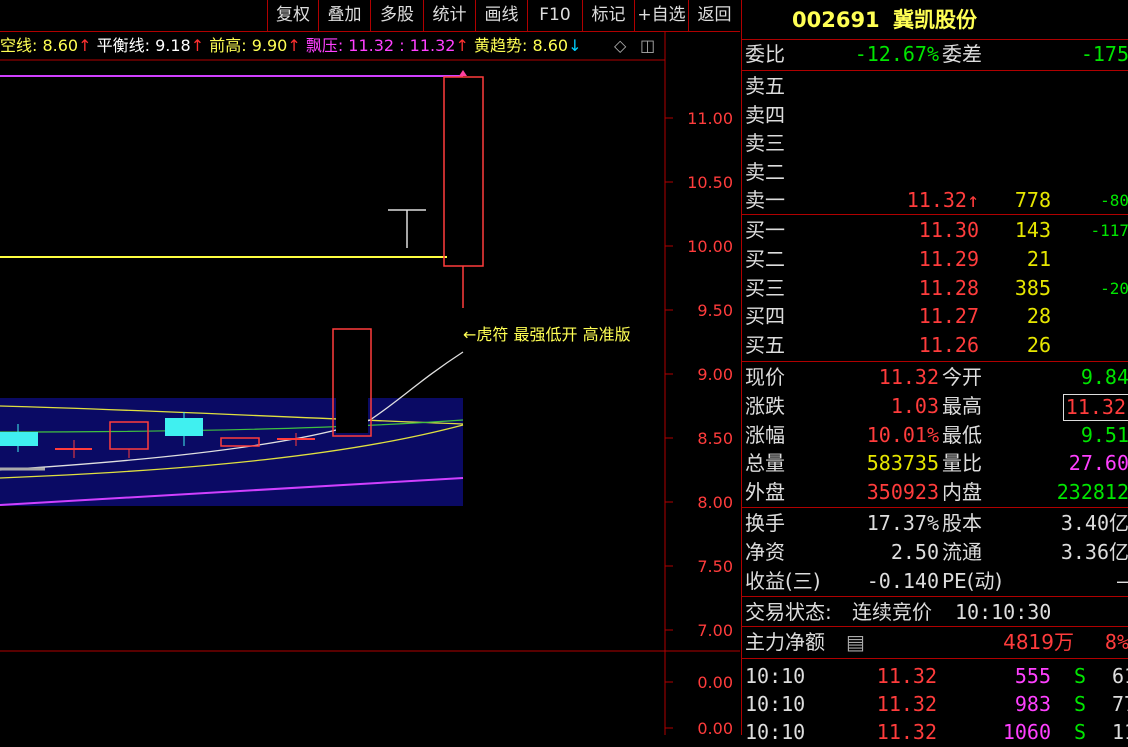  I want to click on stat-value: 27.60, so click(1098, 463).